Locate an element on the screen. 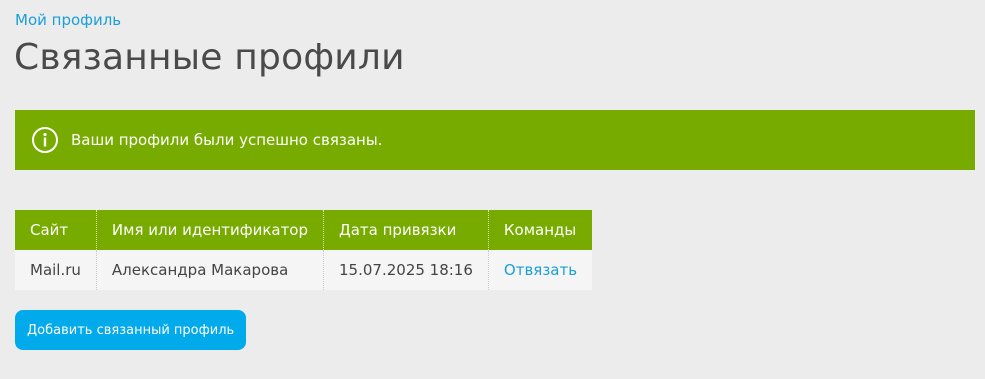 The height and width of the screenshot is (379, 985). column-header-name: Имя или идентификатор is located at coordinates (210, 230).